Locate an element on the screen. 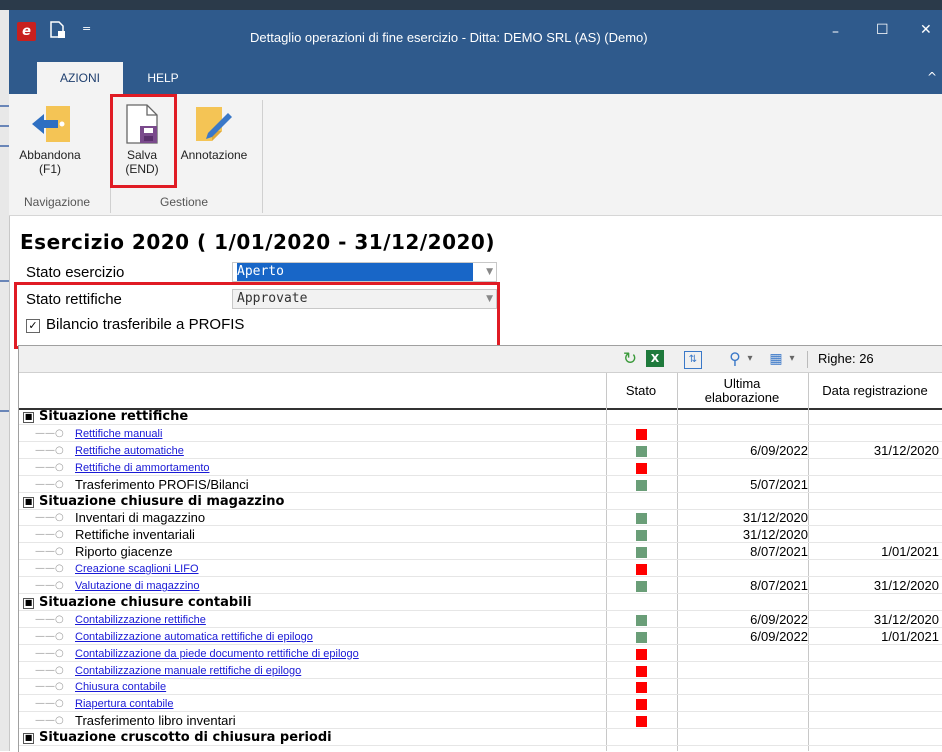 This screenshot has width=942, height=752. operation-label: Trasferimento libro inventari is located at coordinates (155, 721).